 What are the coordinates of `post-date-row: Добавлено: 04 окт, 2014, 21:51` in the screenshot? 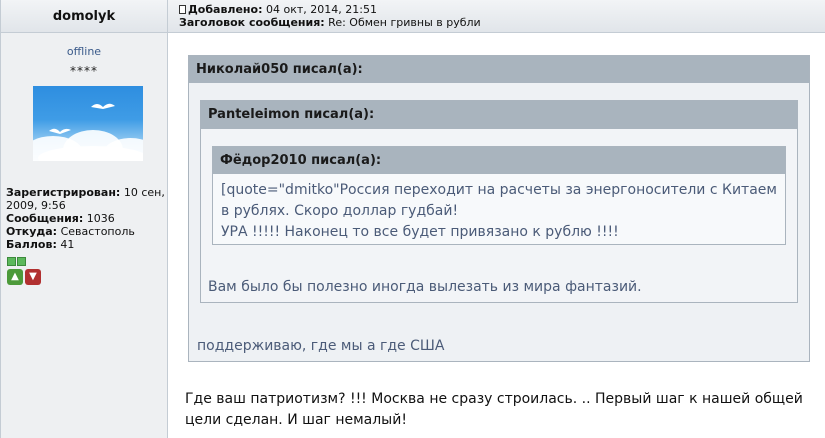 It's located at (502, 9).